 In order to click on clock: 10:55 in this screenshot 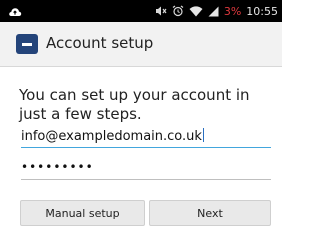, I will do `click(262, 11)`.